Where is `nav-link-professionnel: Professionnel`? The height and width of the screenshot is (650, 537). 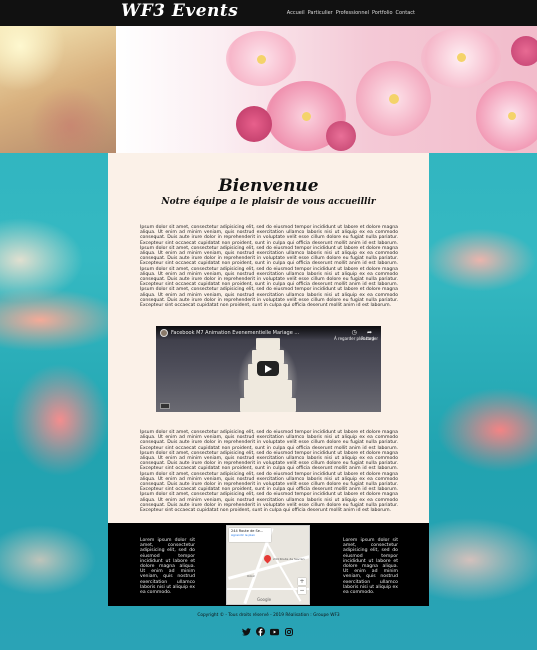
nav-link-professionnel: Professionnel is located at coordinates (352, 13).